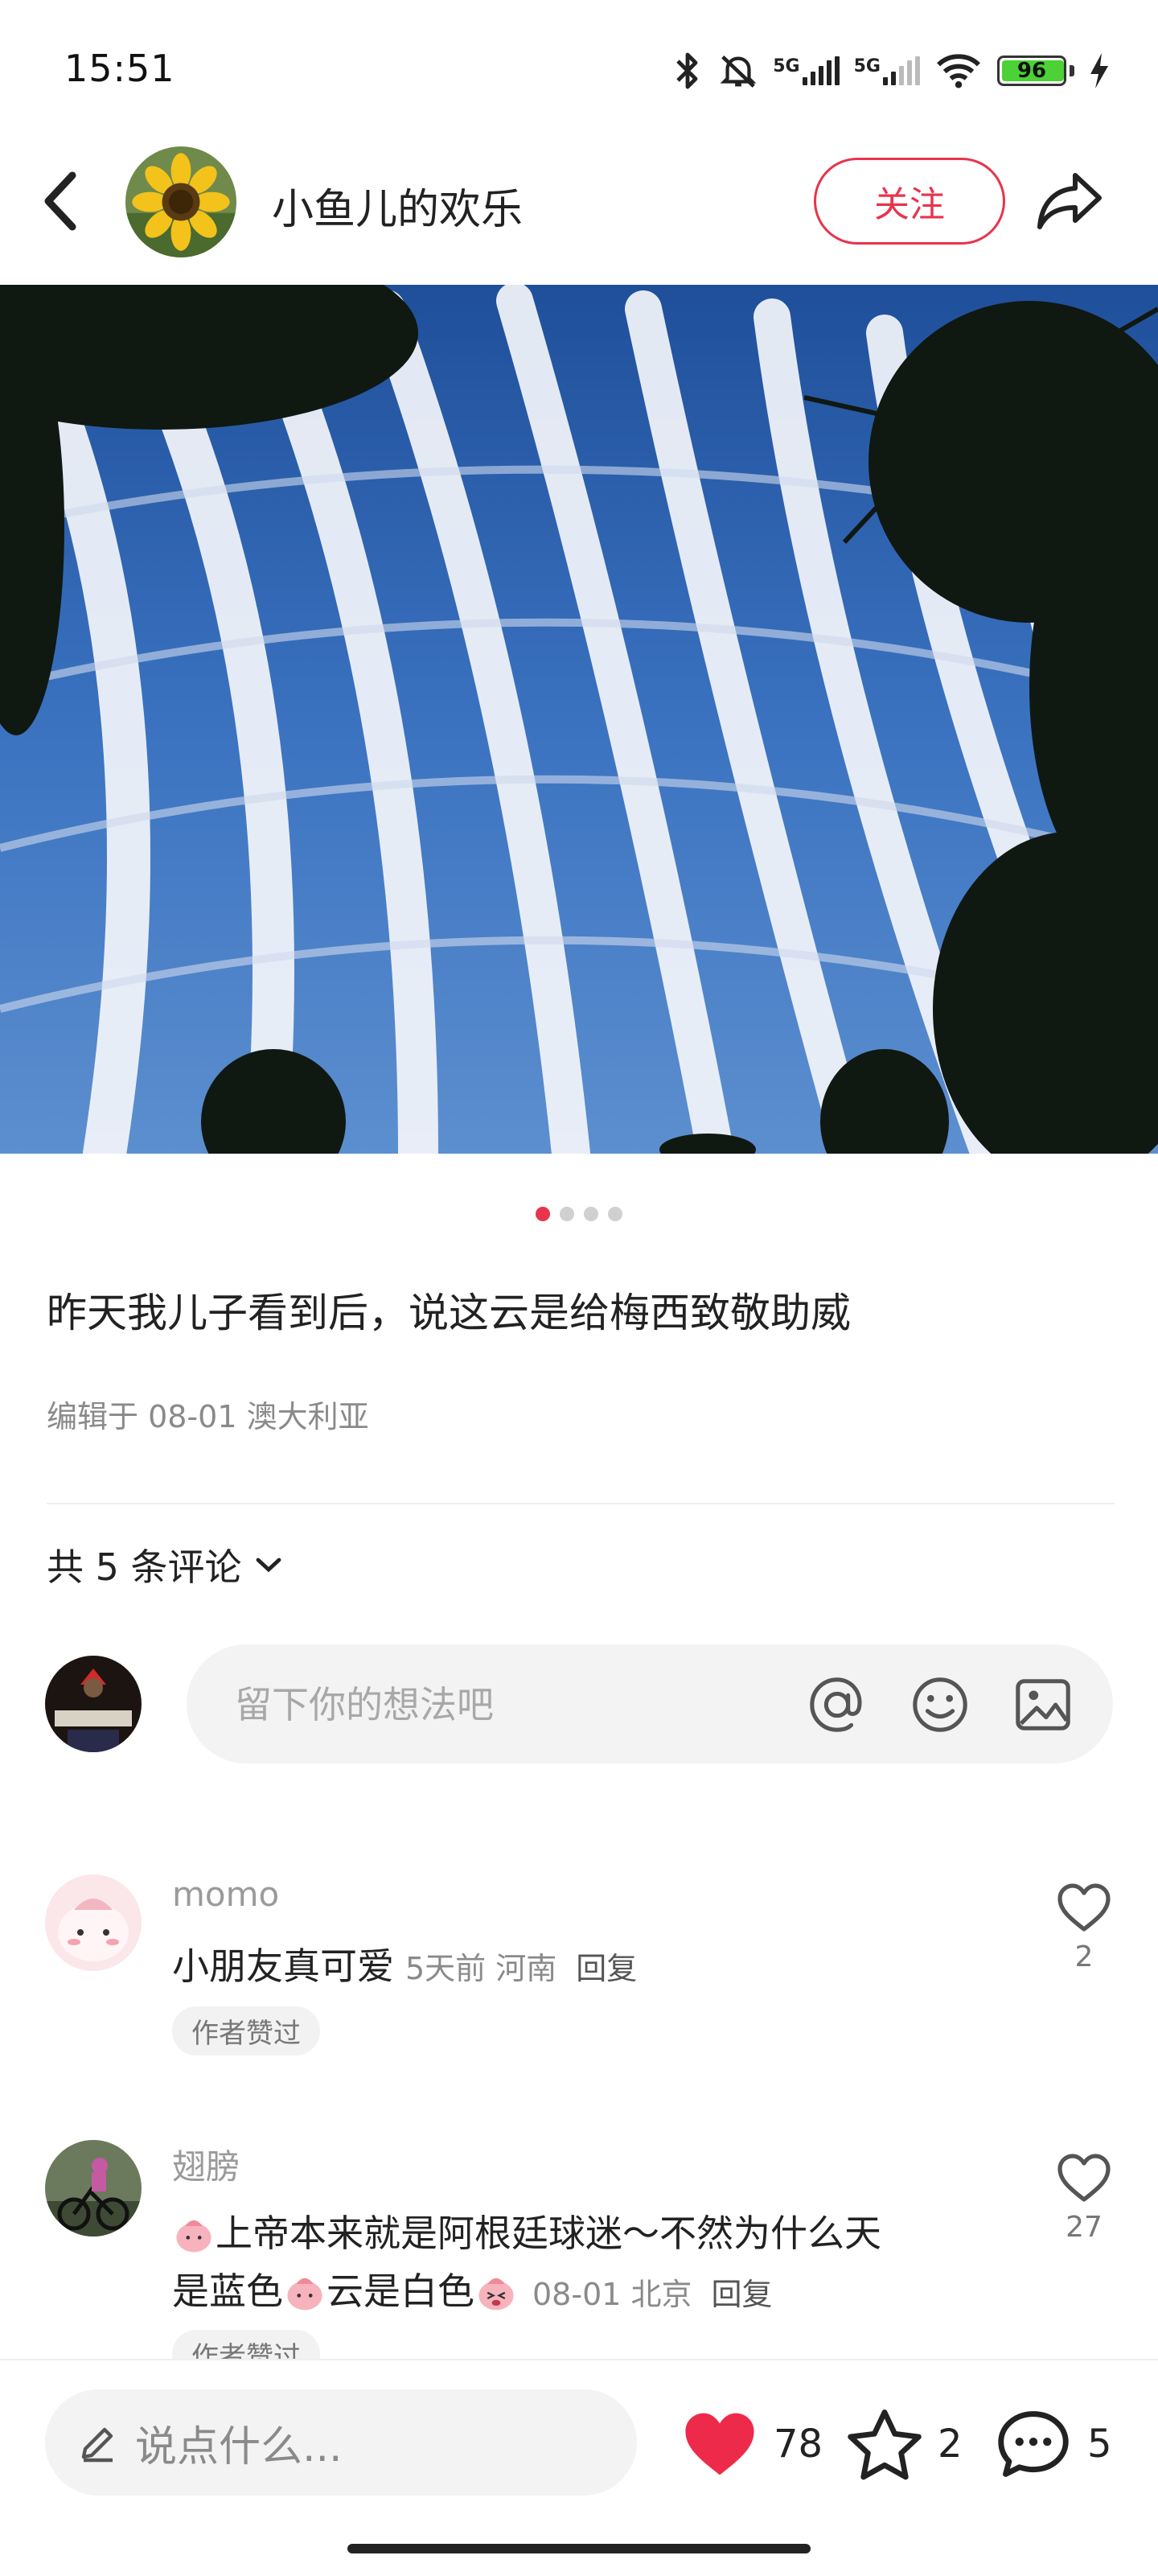  I want to click on status-icons: 5G 5G 96, so click(890, 71).